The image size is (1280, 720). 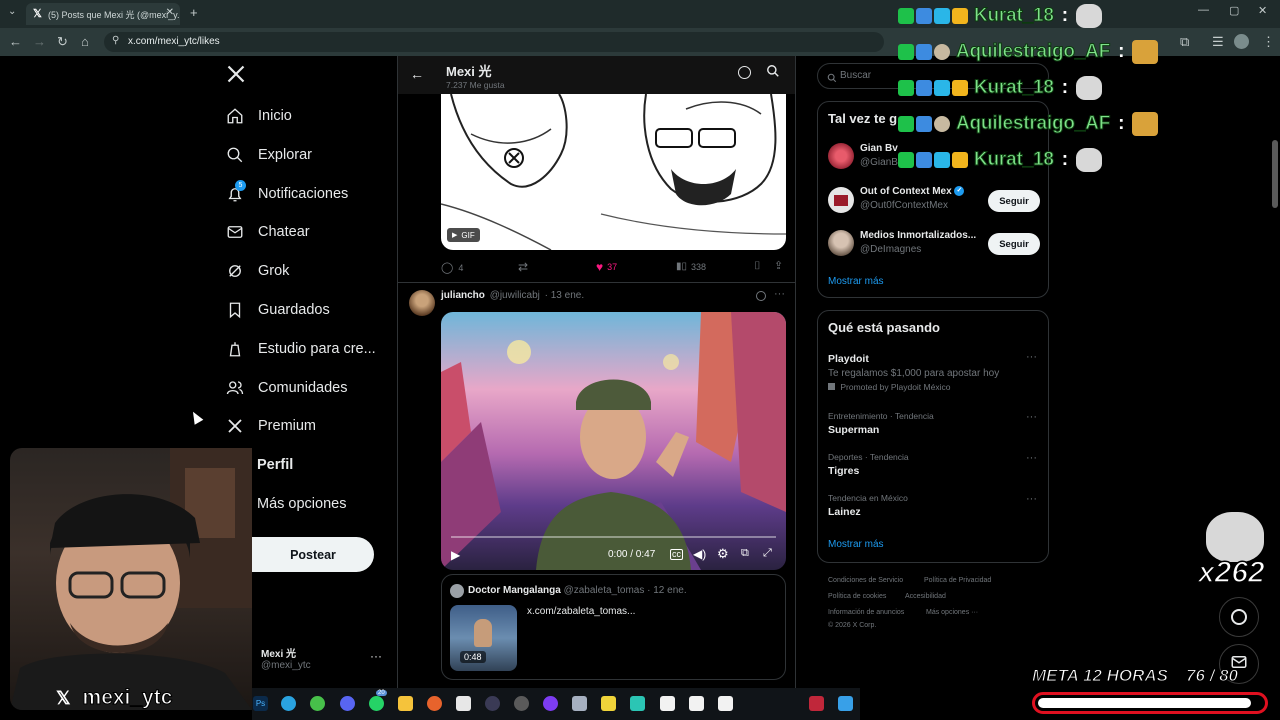 What do you see at coordinates (1218, 42) in the screenshot?
I see `bookmarks-icon: ☰` at bounding box center [1218, 42].